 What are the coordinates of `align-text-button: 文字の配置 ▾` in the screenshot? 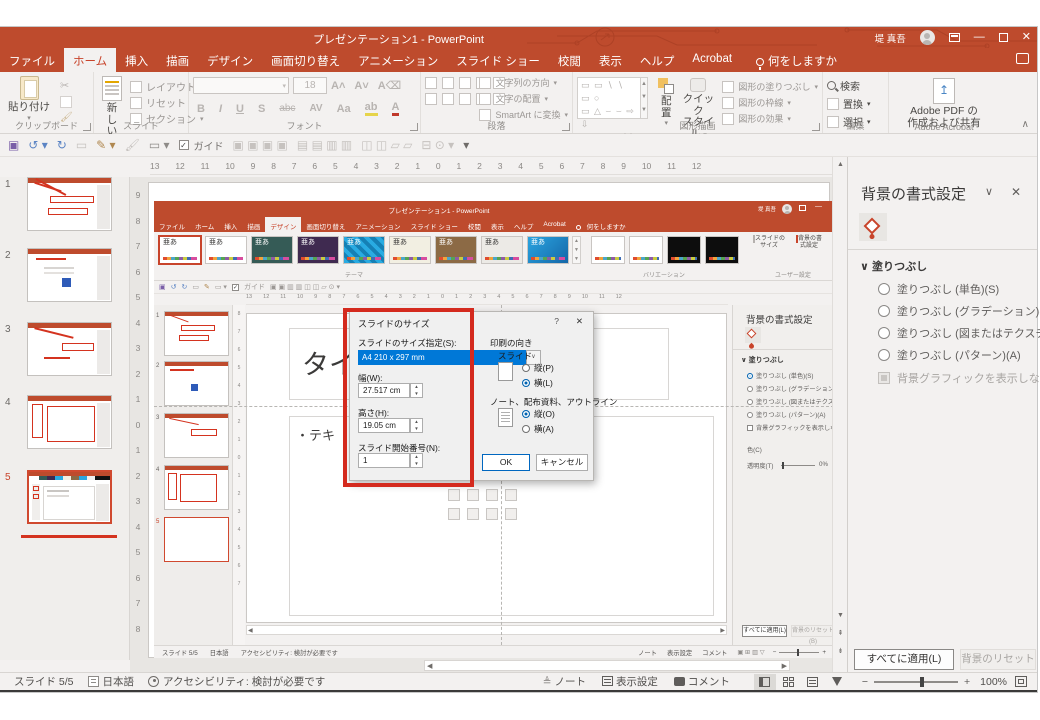 It's located at (523, 98).